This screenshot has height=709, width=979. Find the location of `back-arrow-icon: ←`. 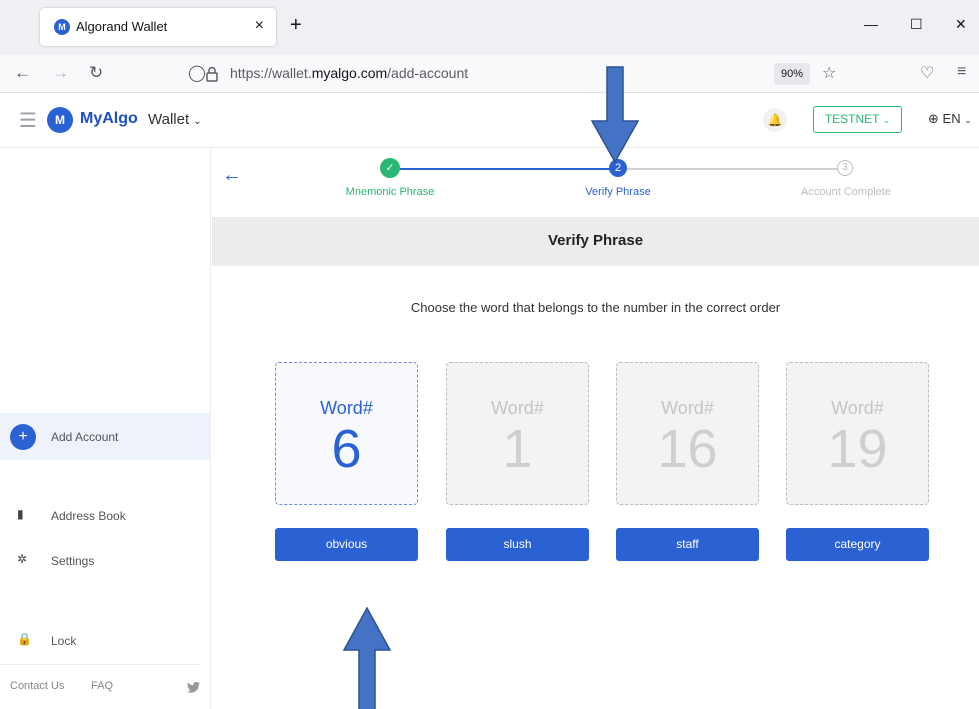

back-arrow-icon: ← is located at coordinates (232, 175).